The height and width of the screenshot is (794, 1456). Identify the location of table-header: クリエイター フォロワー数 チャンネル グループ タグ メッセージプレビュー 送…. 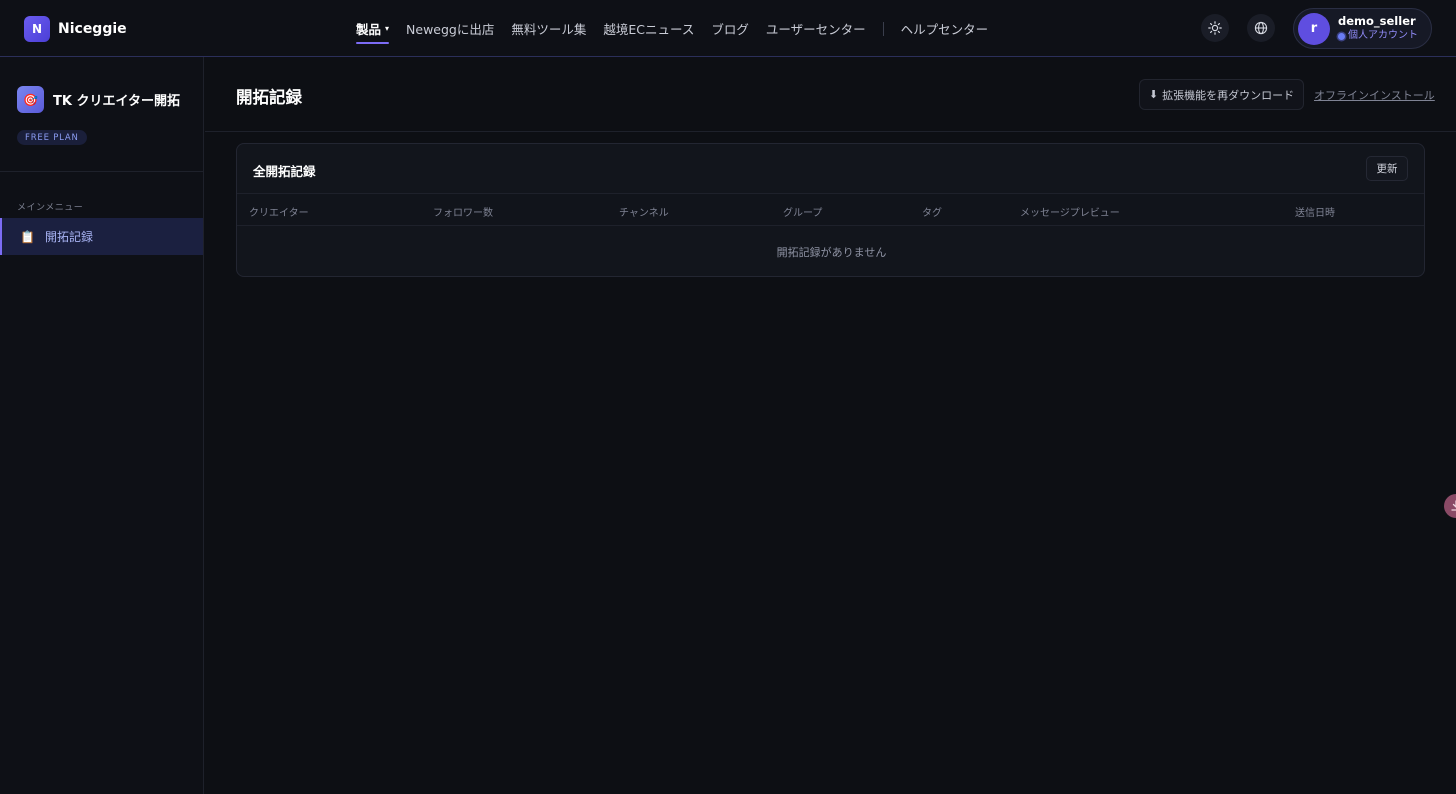
(830, 209).